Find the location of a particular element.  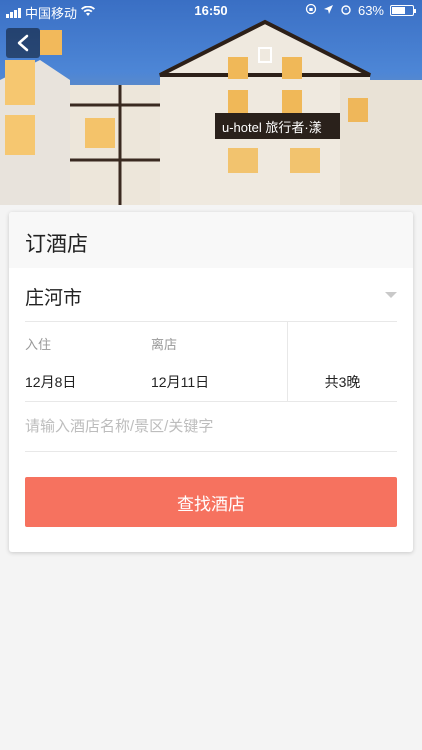

location-icon is located at coordinates (328, 10).